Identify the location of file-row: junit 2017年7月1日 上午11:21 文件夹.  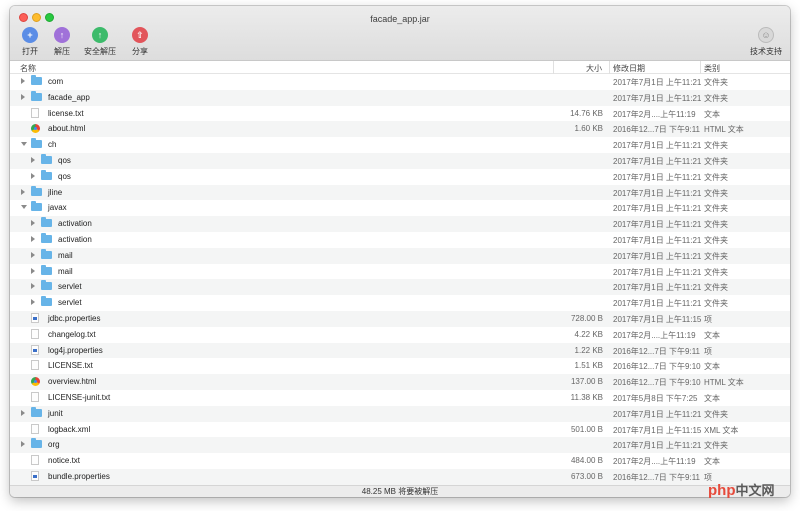
(400, 413).